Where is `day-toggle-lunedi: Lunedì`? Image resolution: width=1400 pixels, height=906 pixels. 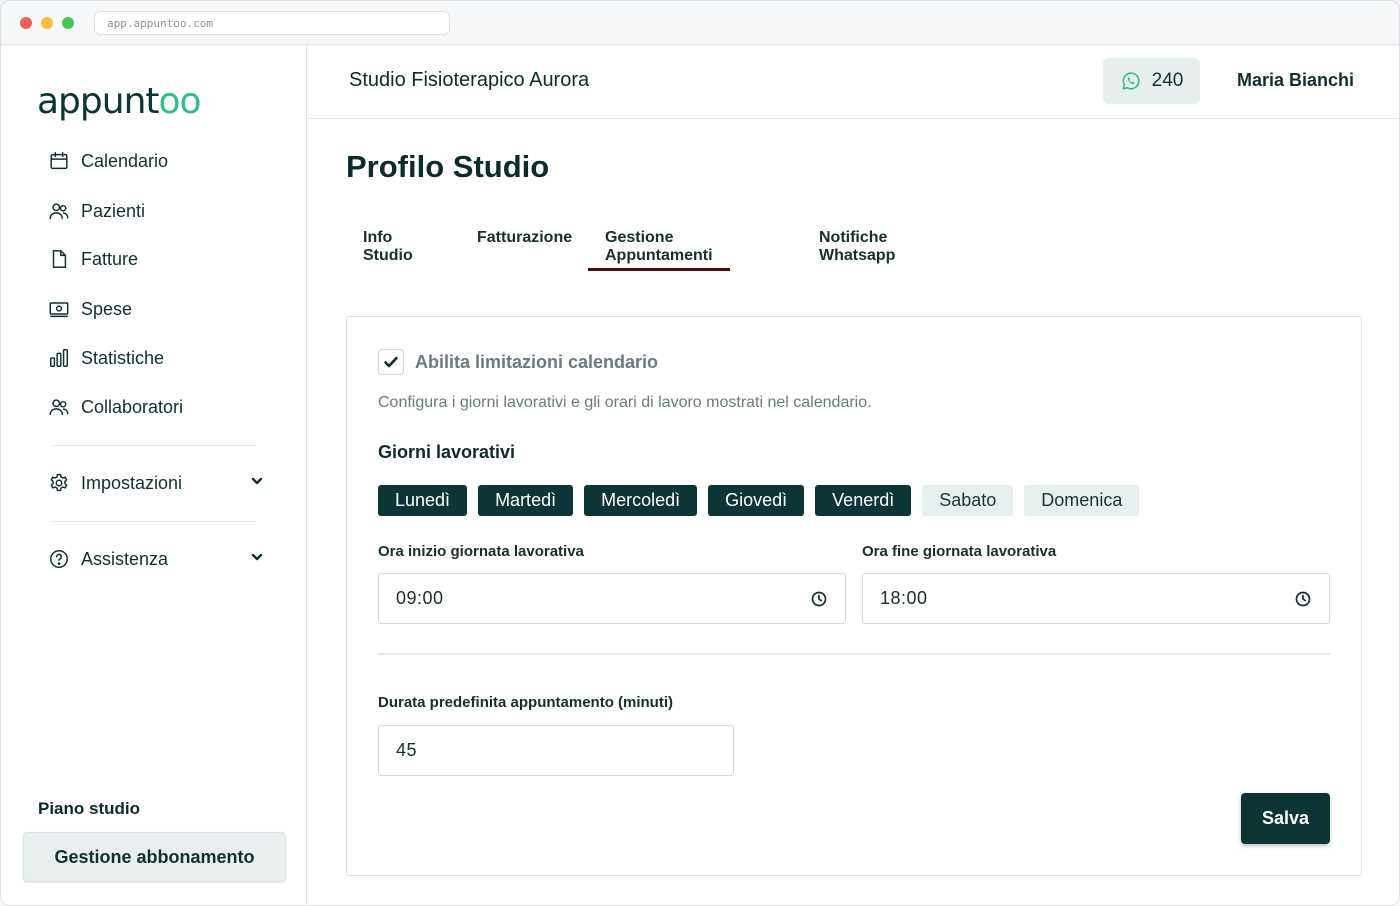 day-toggle-lunedi: Lunedì is located at coordinates (423, 500).